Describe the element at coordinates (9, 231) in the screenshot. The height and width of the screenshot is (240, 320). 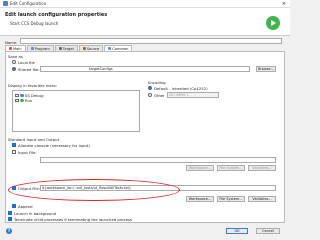
I see `help-icon: ?` at that location.